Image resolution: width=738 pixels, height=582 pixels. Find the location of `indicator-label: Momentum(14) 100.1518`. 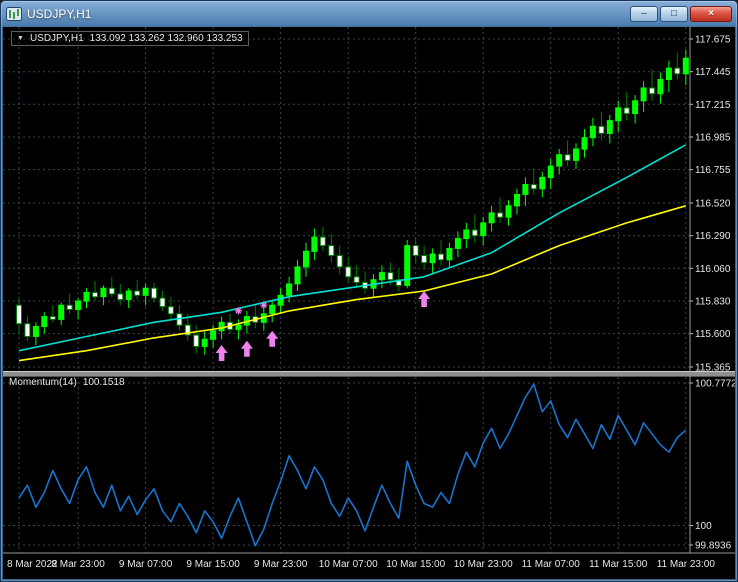

indicator-label: Momentum(14) 100.1518 is located at coordinates (67, 382).